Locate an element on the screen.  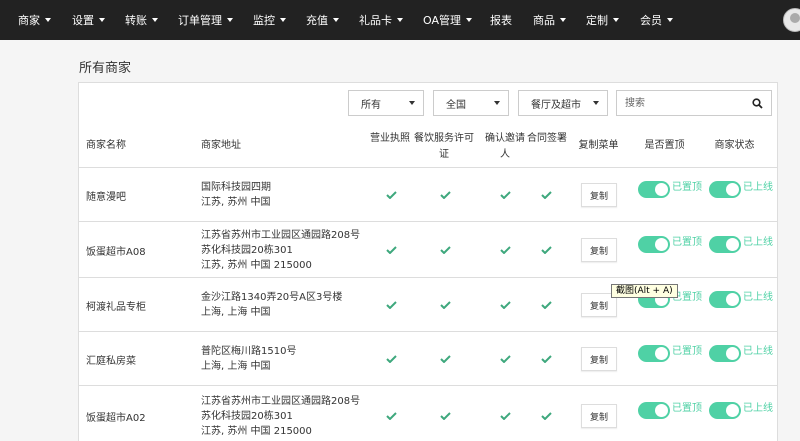
address-line: 国际科技园四期 is located at coordinates (236, 187).